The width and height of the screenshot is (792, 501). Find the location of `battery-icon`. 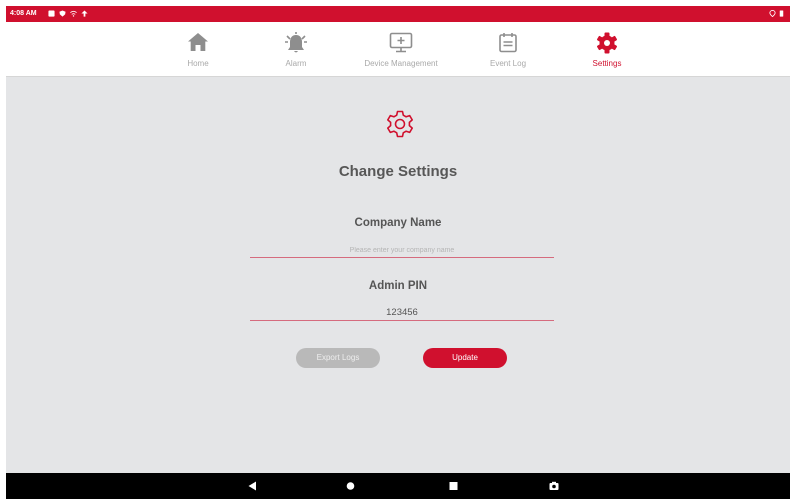

battery-icon is located at coordinates (781, 13).